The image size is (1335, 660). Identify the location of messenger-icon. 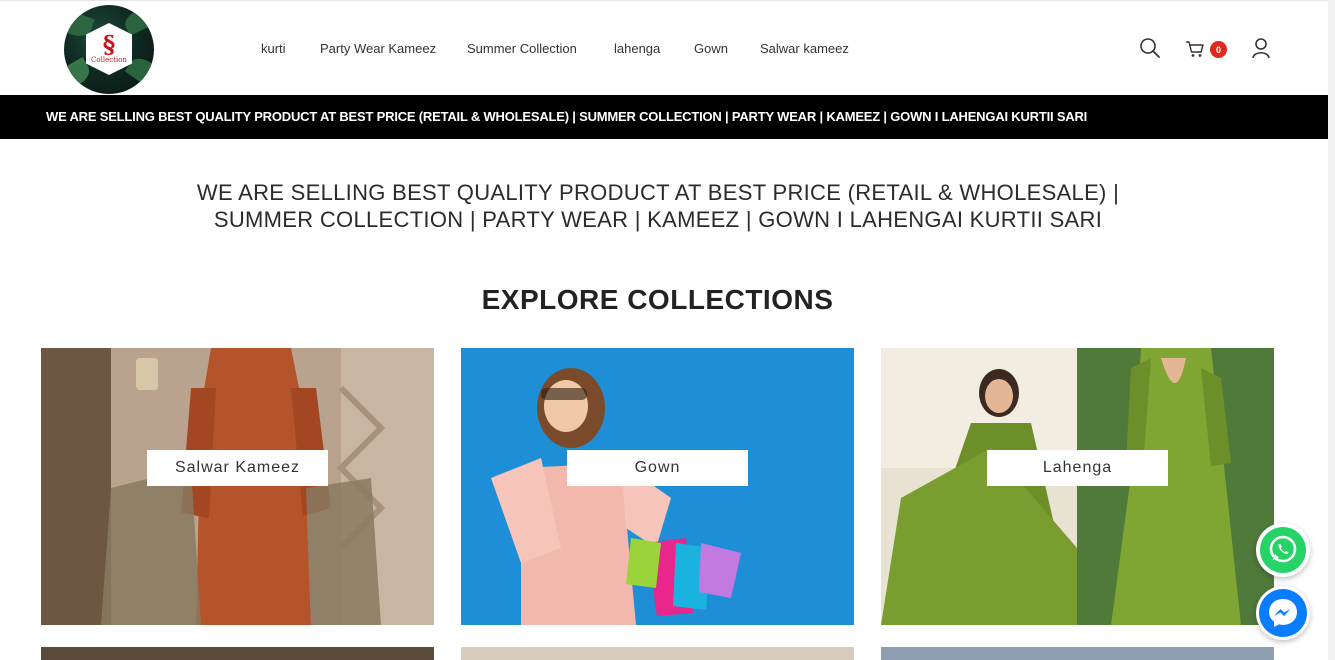
(1283, 613).